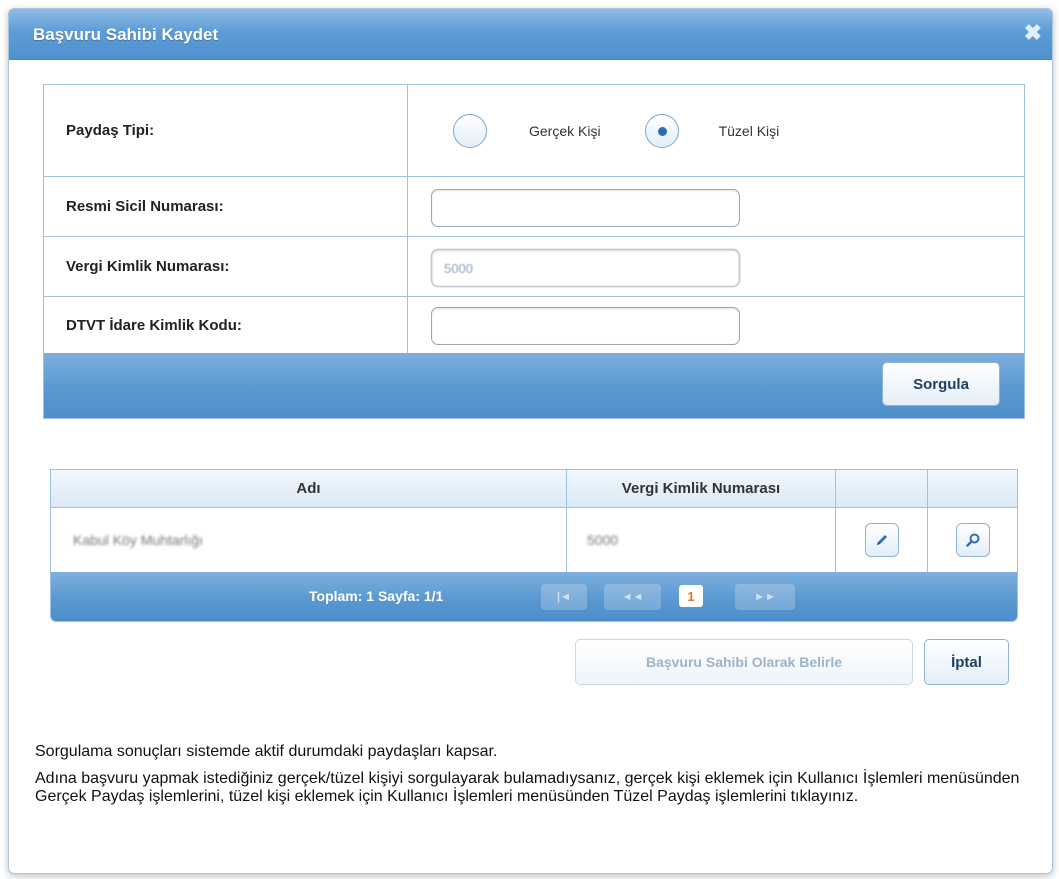 The image size is (1059, 879). What do you see at coordinates (1033, 33) in the screenshot?
I see `close-icon: ✖` at bounding box center [1033, 33].